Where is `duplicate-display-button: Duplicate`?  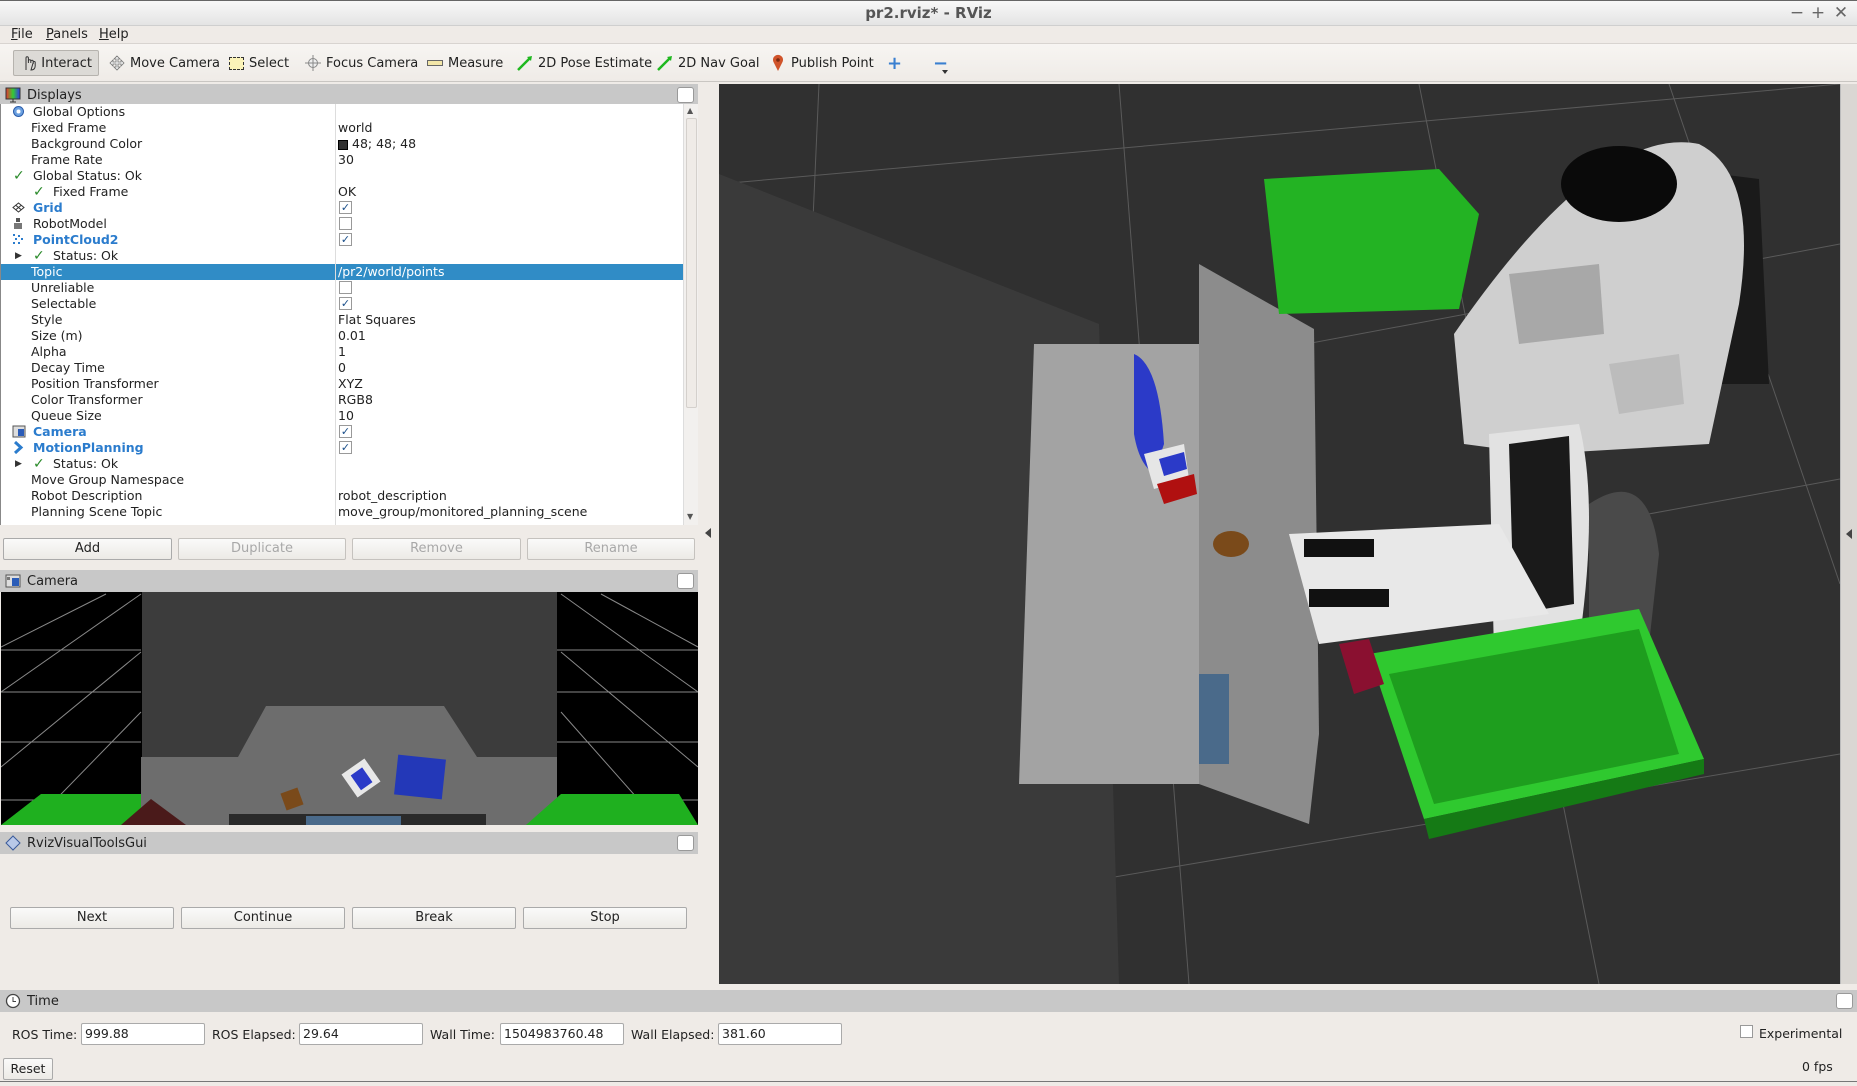
duplicate-display-button: Duplicate is located at coordinates (262, 549).